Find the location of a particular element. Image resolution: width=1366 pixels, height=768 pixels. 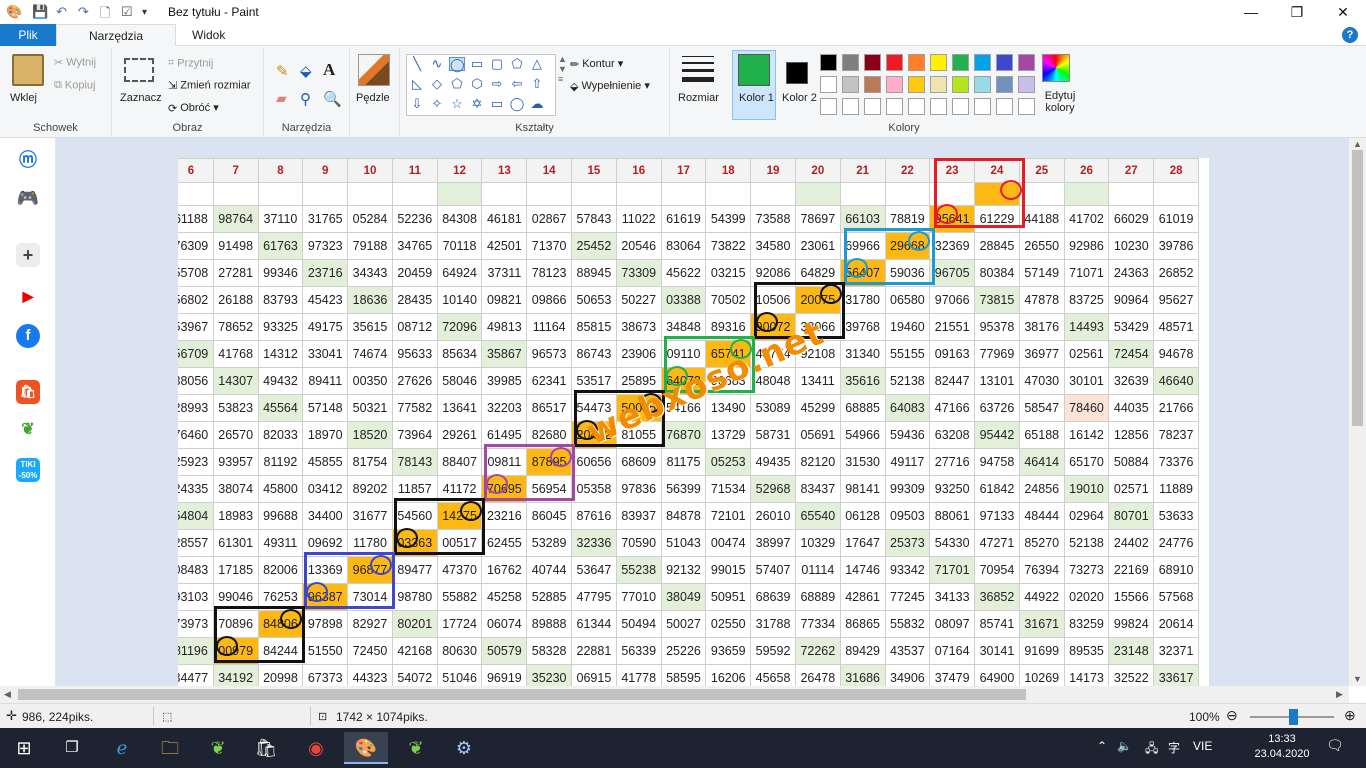

start-icon: ⊞ is located at coordinates (24, 748).